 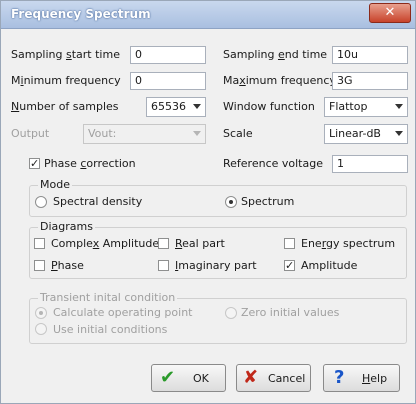 I want to click on output-value: Vout:, so click(x=102, y=133).